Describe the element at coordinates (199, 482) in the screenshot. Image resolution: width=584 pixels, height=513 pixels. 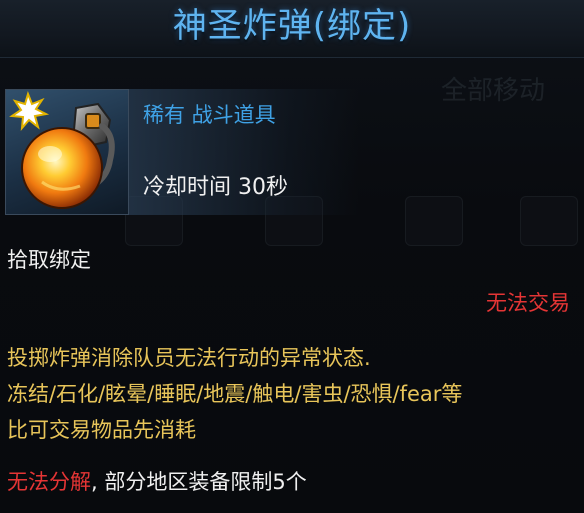
I see `equip-limit-text: , 部分地区装备限制5个` at that location.